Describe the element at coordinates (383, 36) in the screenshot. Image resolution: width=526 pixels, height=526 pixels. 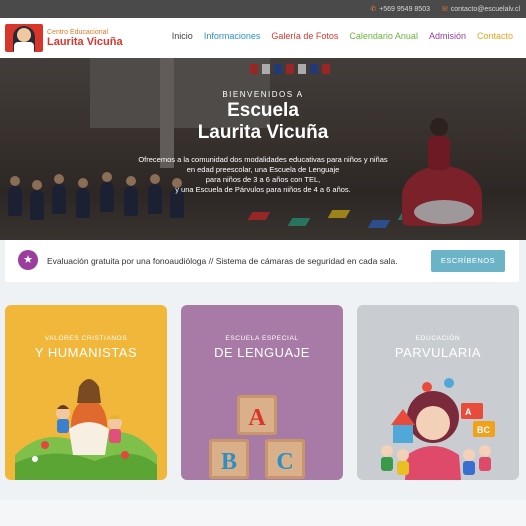
I see `nav-calendario-anual: Calendario Anual` at that location.